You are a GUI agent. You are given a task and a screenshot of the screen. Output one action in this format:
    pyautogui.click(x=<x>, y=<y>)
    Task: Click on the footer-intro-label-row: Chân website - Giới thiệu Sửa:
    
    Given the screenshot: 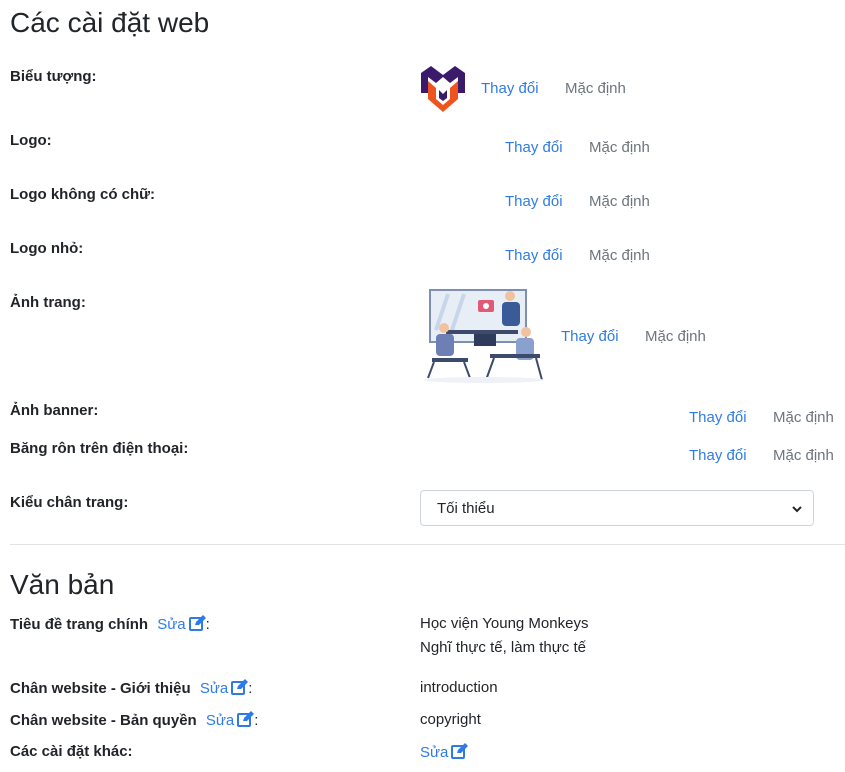 What is the action you would take?
    pyautogui.click(x=131, y=689)
    